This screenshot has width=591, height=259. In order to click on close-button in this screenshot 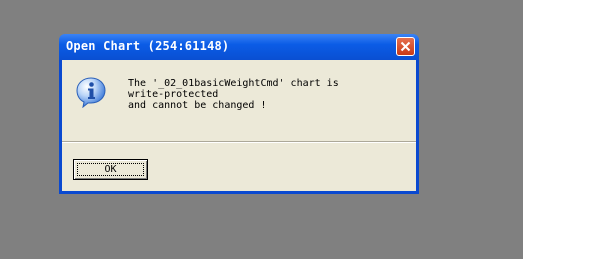, I will do `click(405, 46)`.